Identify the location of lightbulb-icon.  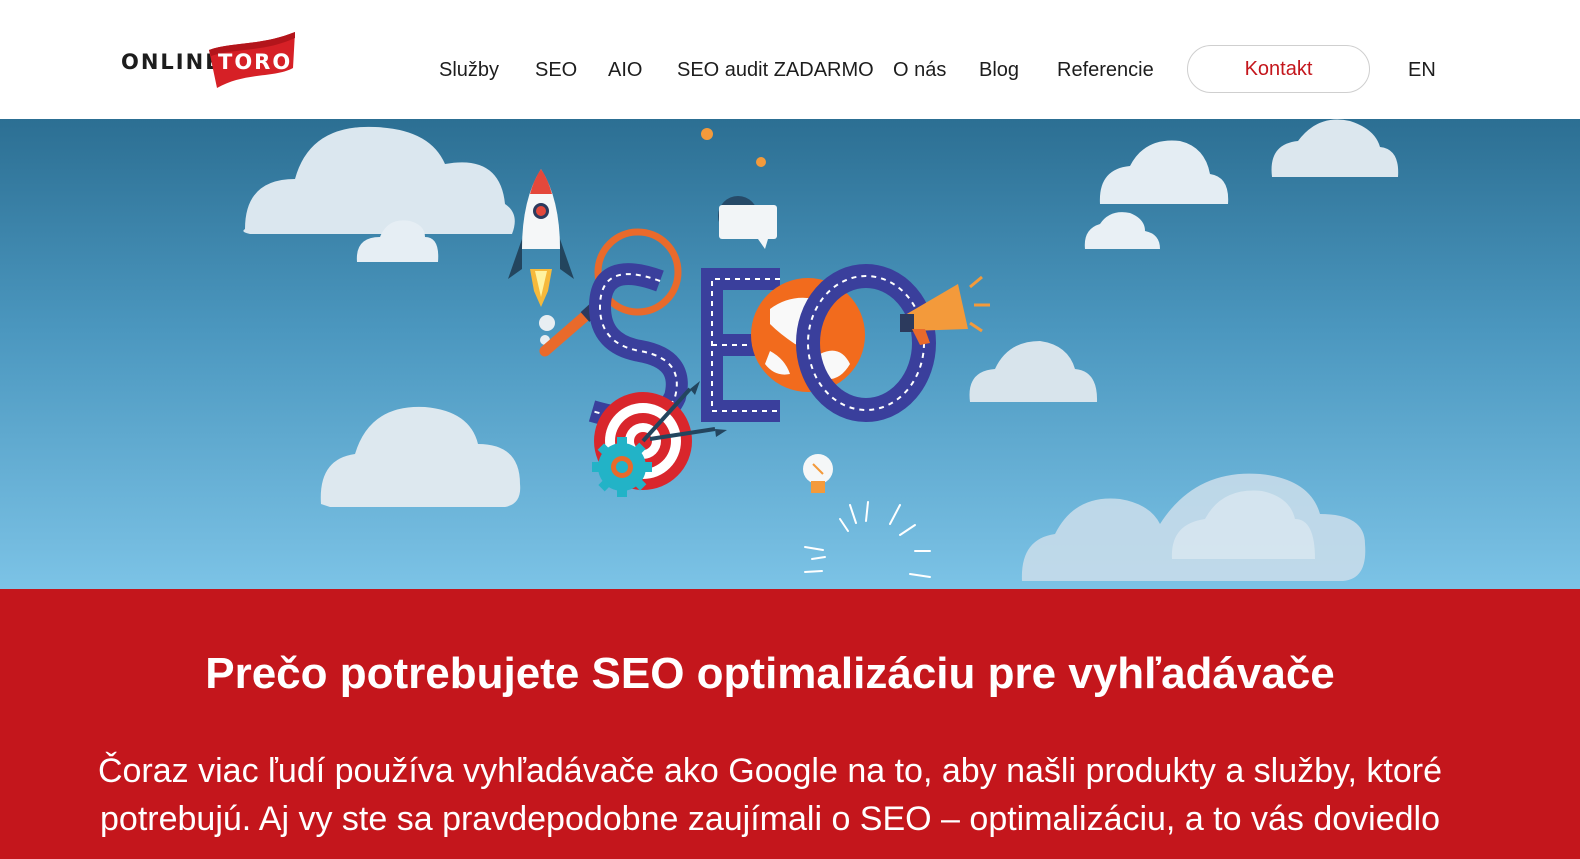
(818, 473).